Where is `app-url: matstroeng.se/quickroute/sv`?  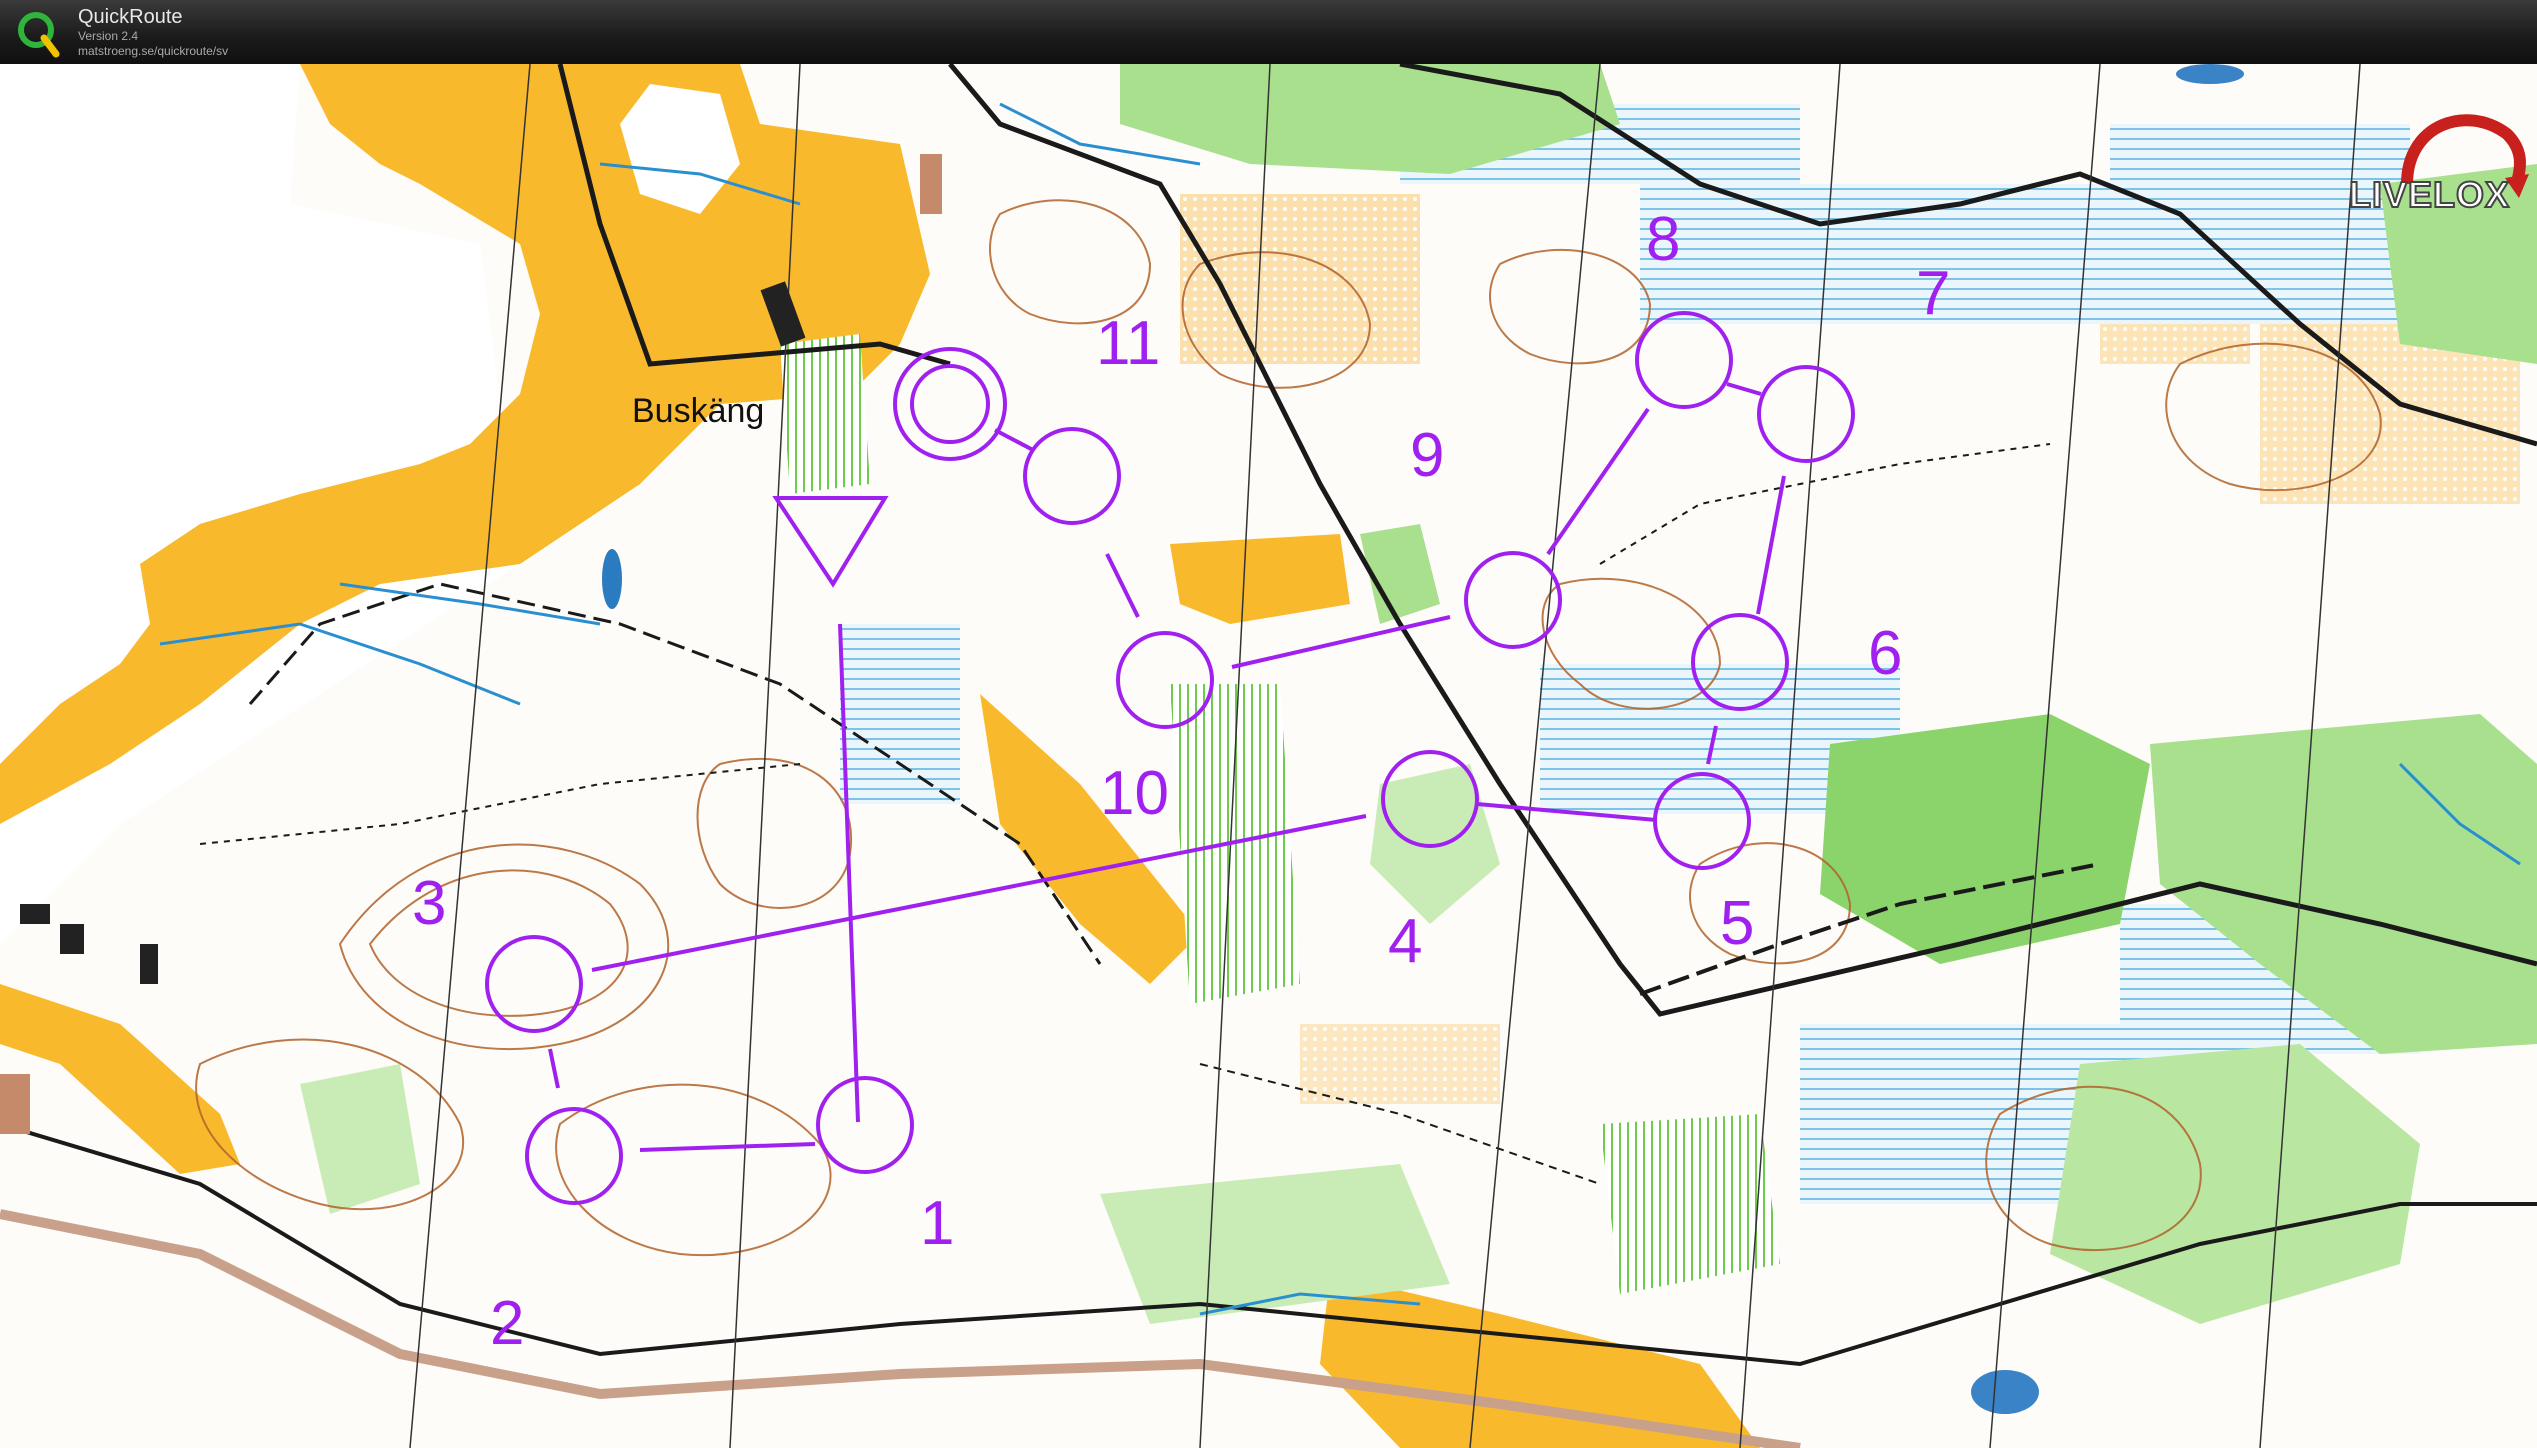 app-url: matstroeng.se/quickroute/sv is located at coordinates (153, 51).